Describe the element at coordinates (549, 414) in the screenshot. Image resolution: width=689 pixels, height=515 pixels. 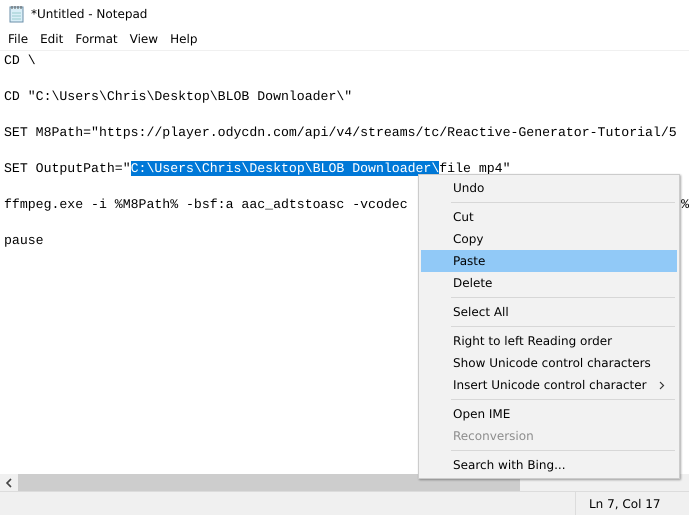
I see `context-menu-item: Open IME` at that location.